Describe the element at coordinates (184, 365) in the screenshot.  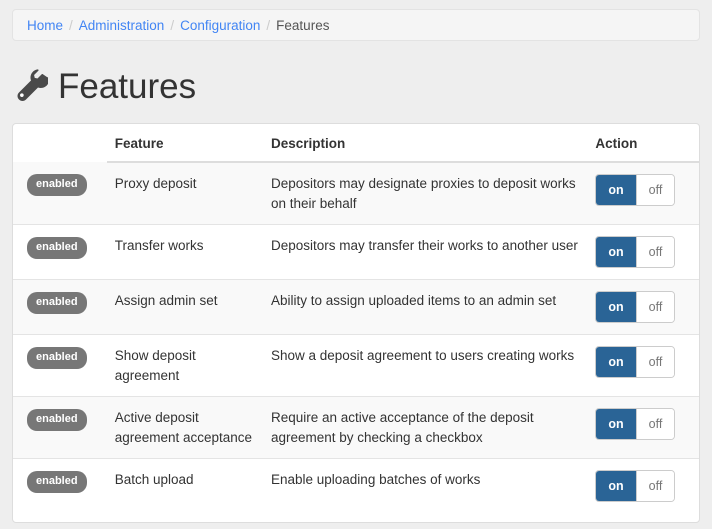
I see `row-feature-cell: Show deposit agreement` at that location.